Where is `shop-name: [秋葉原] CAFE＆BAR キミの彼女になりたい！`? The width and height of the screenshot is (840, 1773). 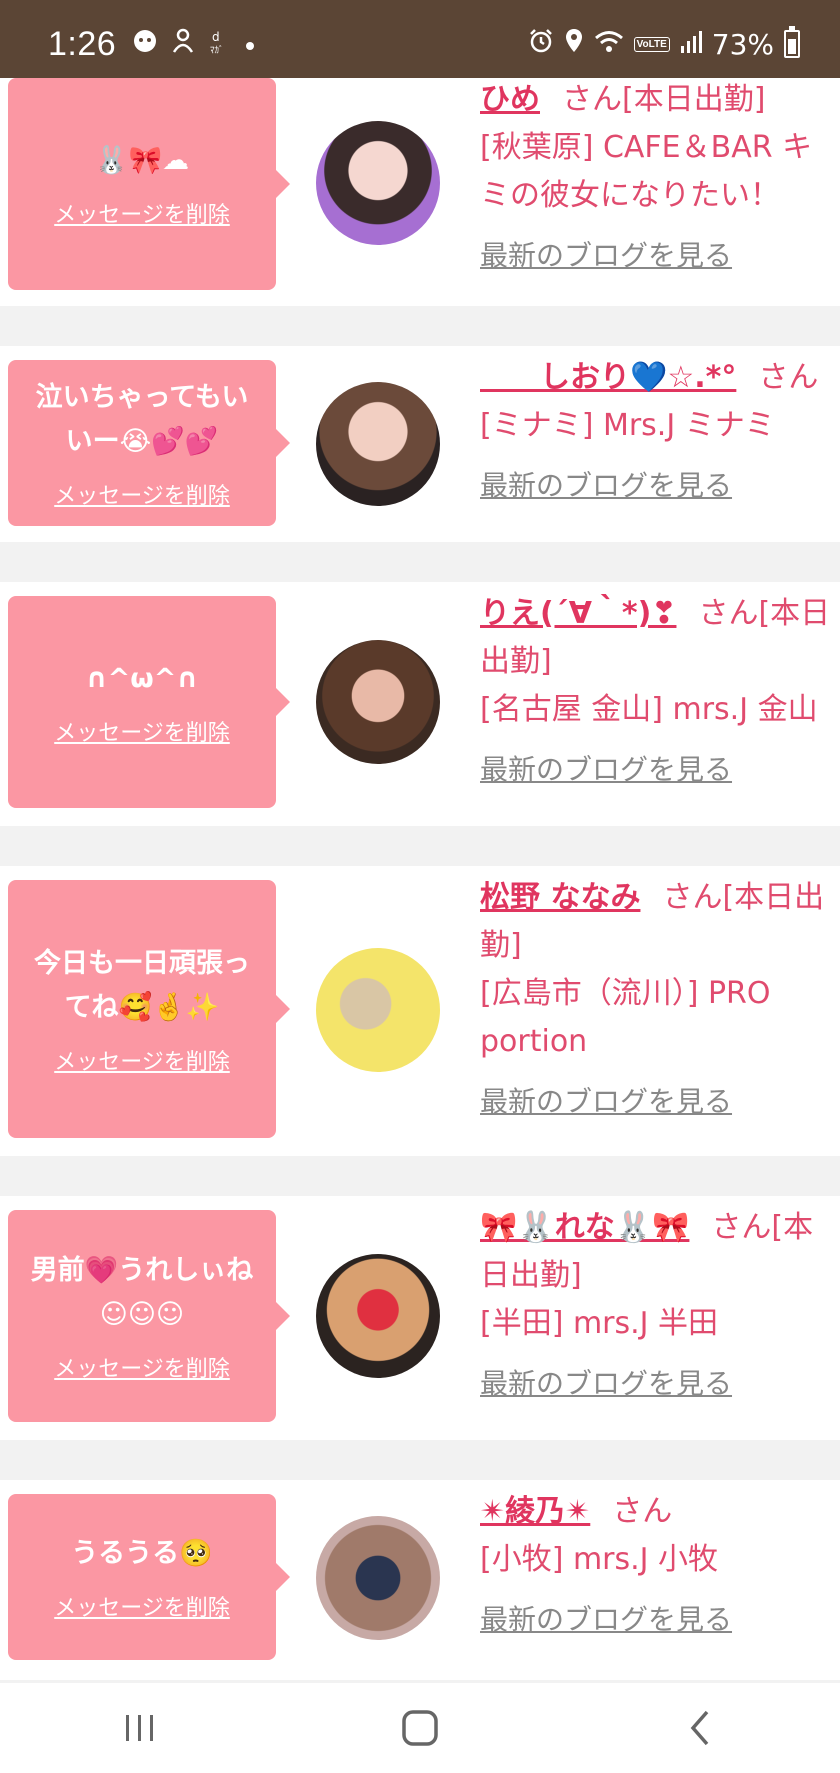
shop-name: [秋葉原] CAFE＆BAR キミの彼女になりたい！ is located at coordinates (646, 171).